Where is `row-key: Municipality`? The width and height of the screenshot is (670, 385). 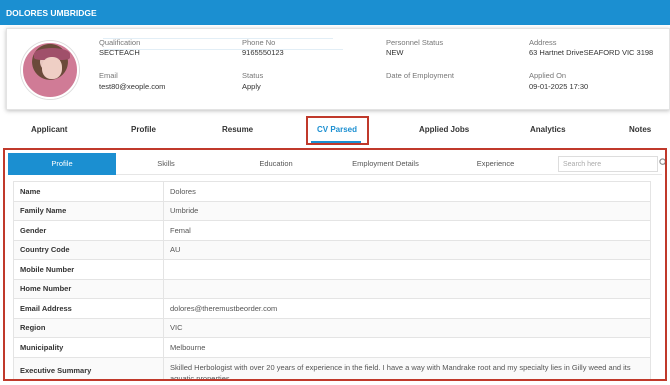
row-key: Municipality is located at coordinates (88, 347).